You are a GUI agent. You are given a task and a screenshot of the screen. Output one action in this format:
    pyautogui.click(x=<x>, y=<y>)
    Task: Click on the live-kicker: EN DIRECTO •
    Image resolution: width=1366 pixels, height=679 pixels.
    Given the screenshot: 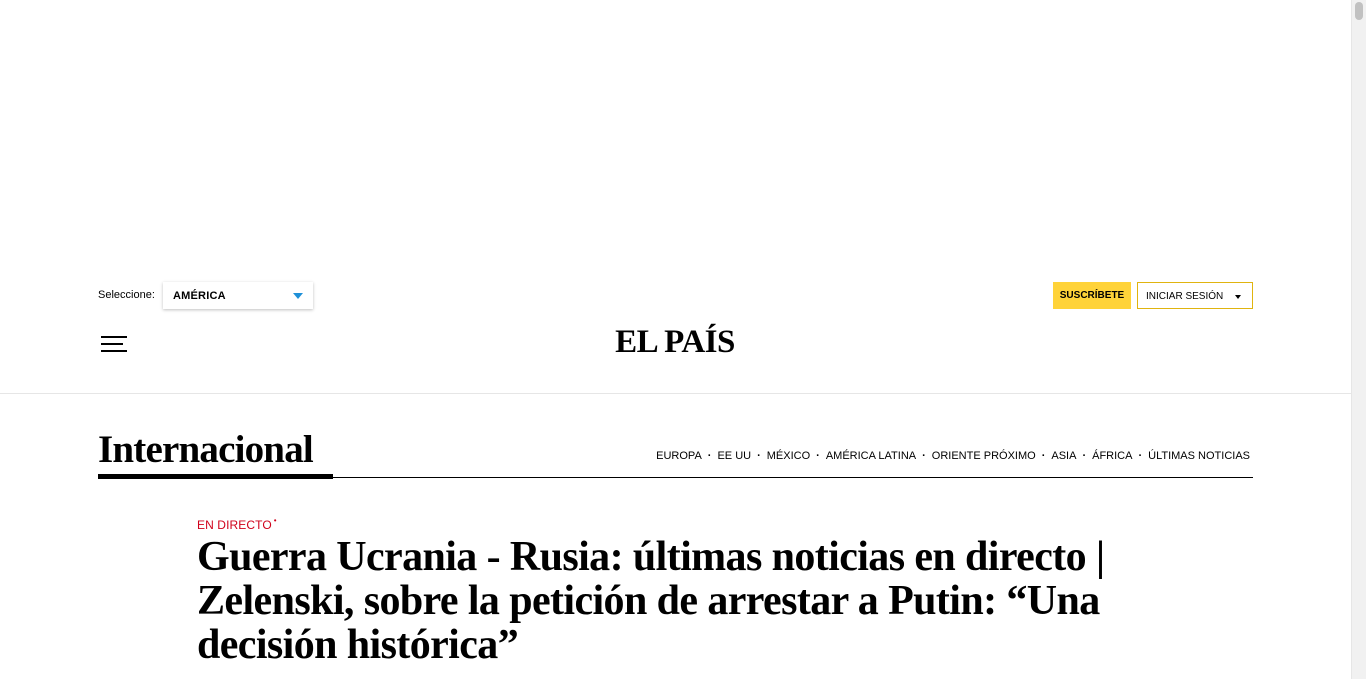 What is the action you would take?
    pyautogui.click(x=237, y=524)
    